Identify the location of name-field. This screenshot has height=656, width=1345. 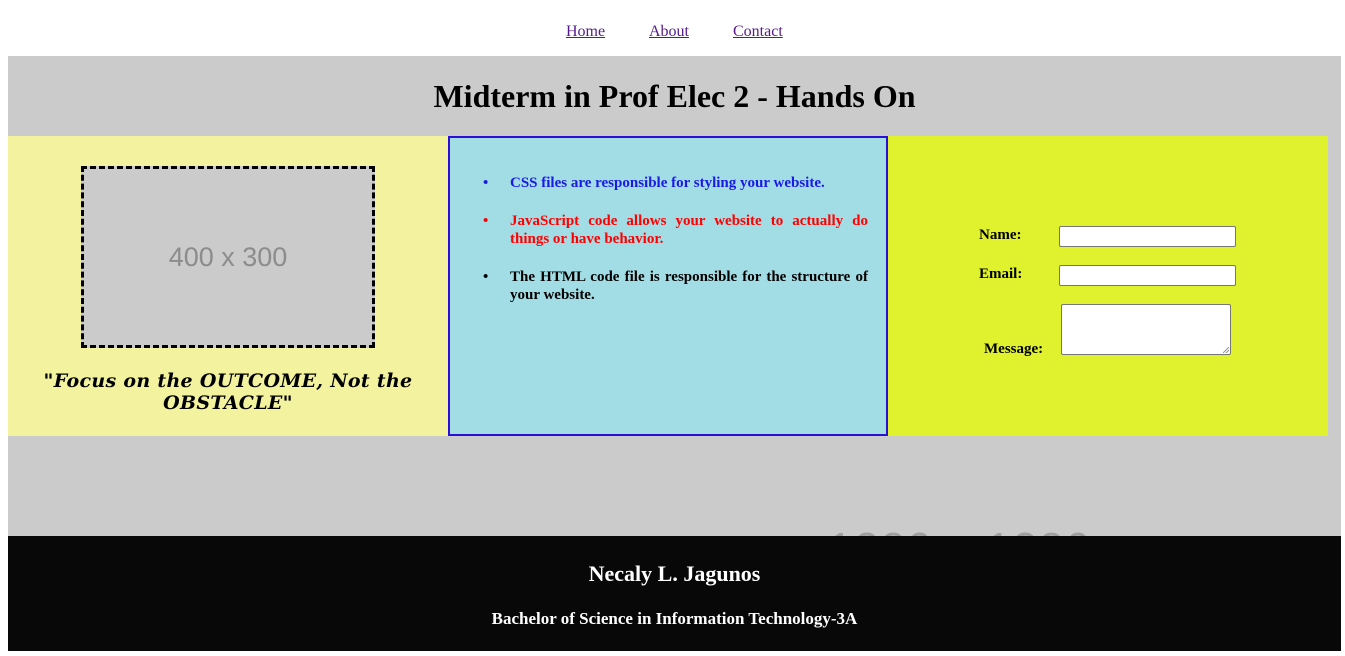
(1147, 236).